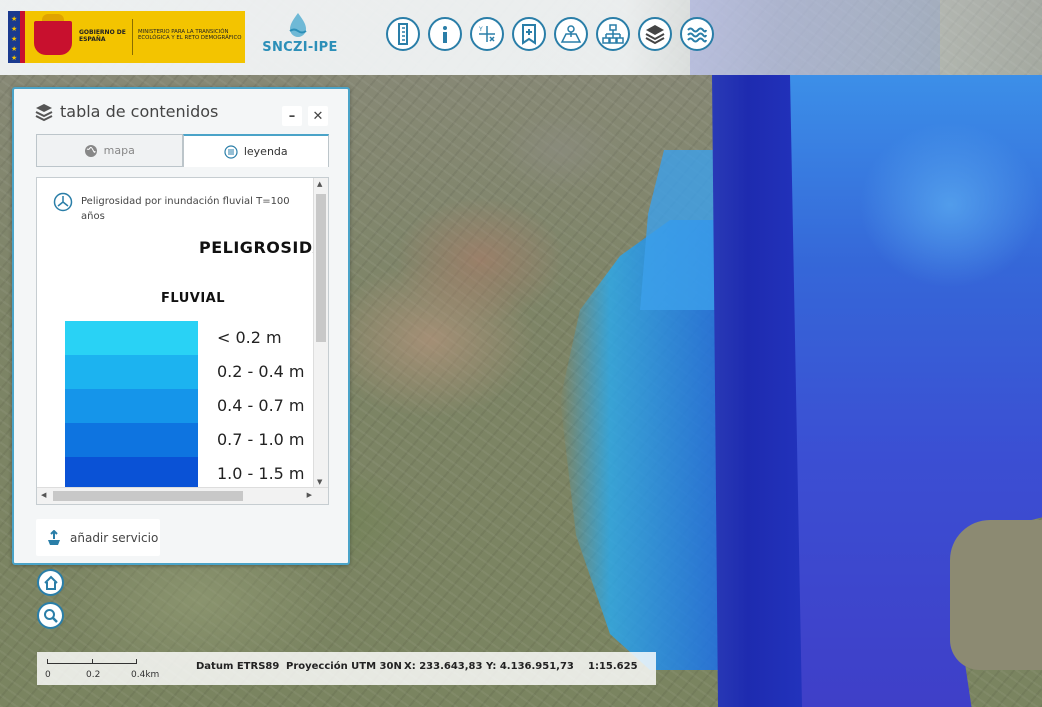 The image size is (1042, 707). Describe the element at coordinates (261, 439) in the screenshot. I see `legend-label: 0.7 - 1.0 m` at that location.